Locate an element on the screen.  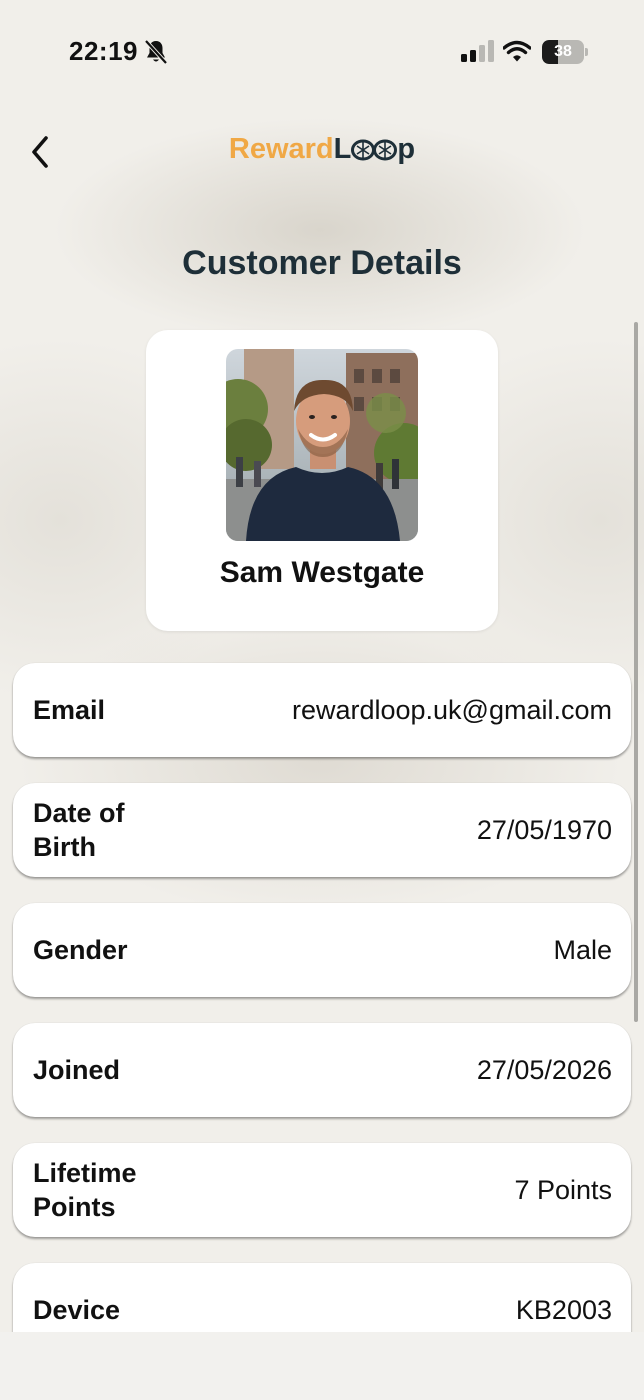
detail-row-device: Device KB2003 is located at coordinates (322, 1297).